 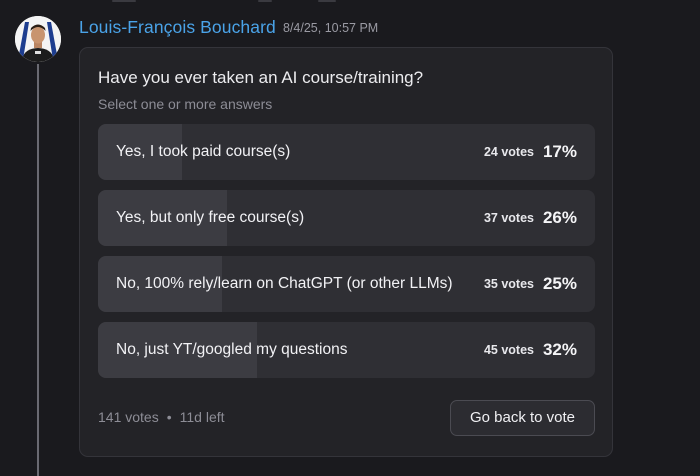 I want to click on poll-option: Yes, I took paid course(s) 24 votes 17%, so click(x=346, y=152).